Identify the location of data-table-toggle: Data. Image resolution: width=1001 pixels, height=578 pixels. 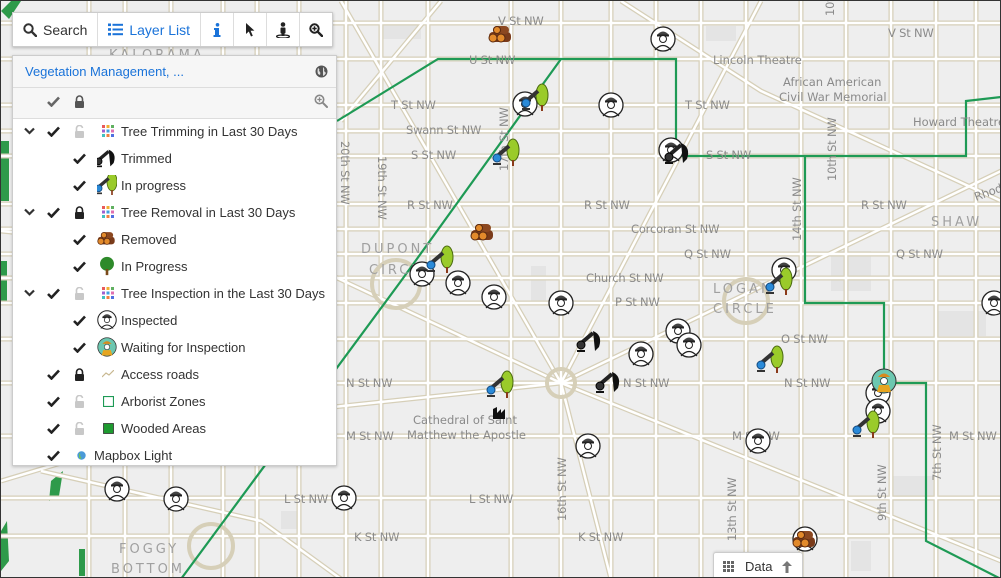
(758, 564).